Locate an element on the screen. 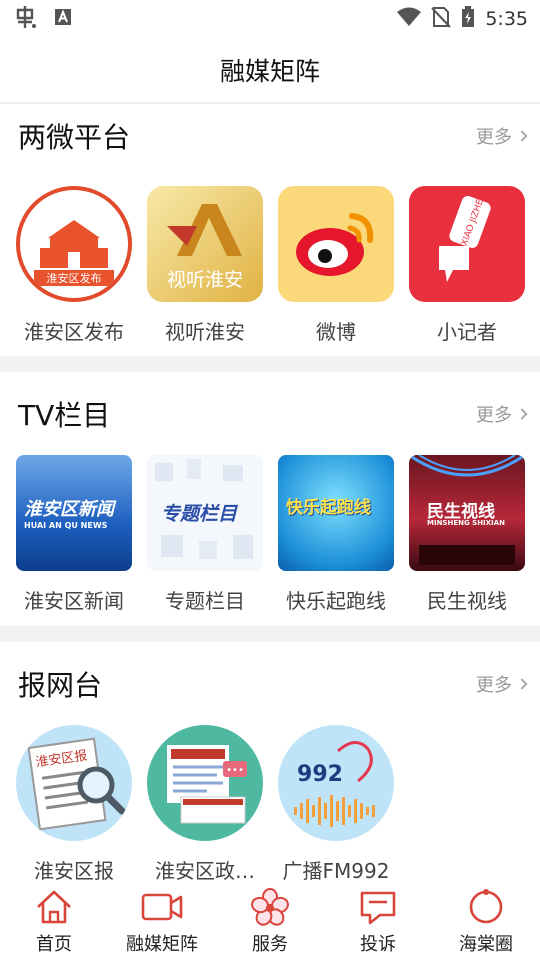  channel-label: 民生视线 is located at coordinates (467, 601).